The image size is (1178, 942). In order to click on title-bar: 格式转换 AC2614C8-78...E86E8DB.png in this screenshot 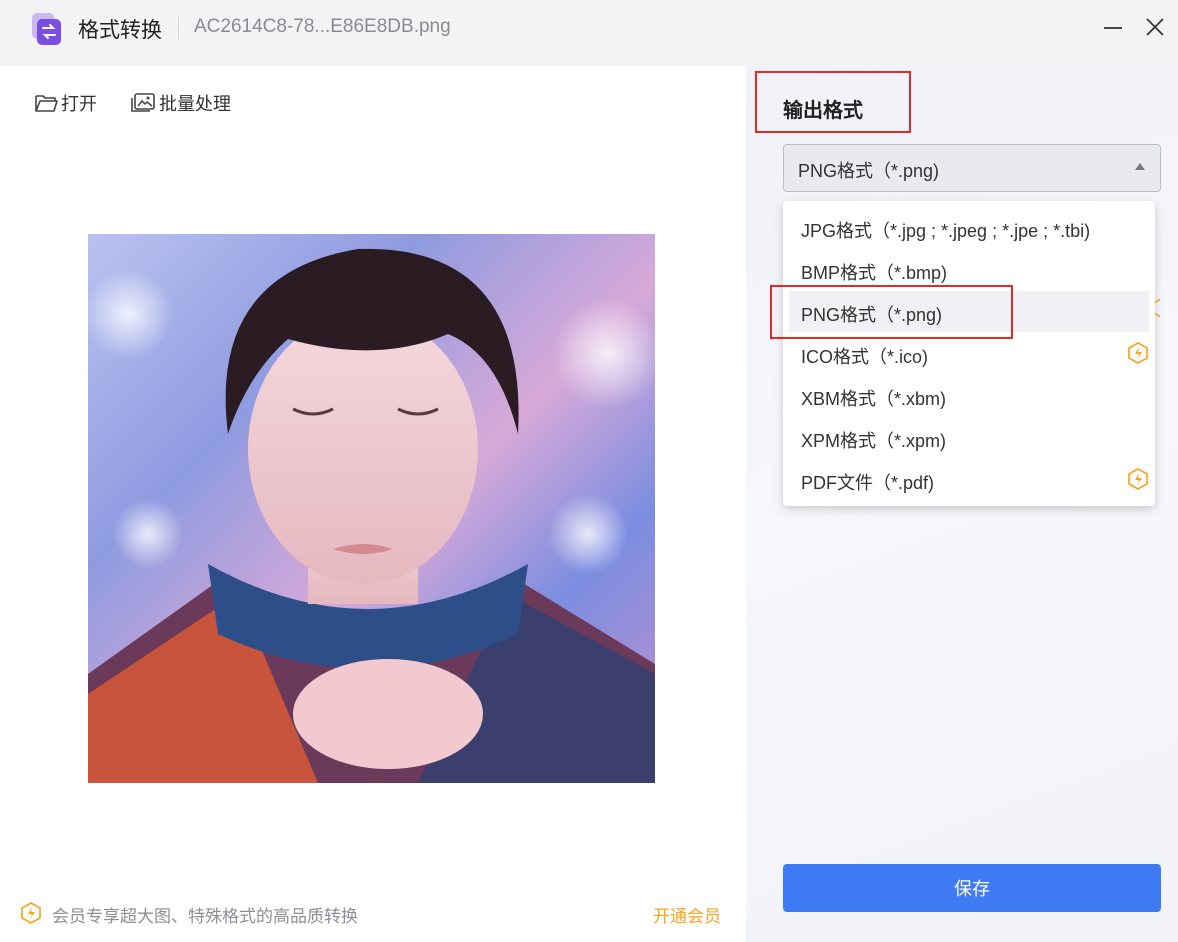, I will do `click(589, 33)`.